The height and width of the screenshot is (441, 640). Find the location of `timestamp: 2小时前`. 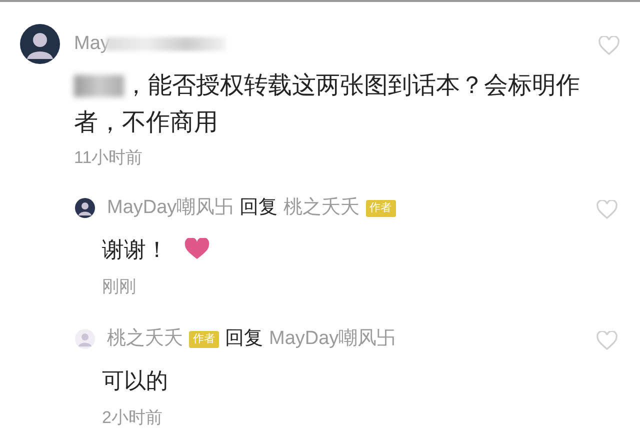

timestamp: 2小时前 is located at coordinates (132, 417).